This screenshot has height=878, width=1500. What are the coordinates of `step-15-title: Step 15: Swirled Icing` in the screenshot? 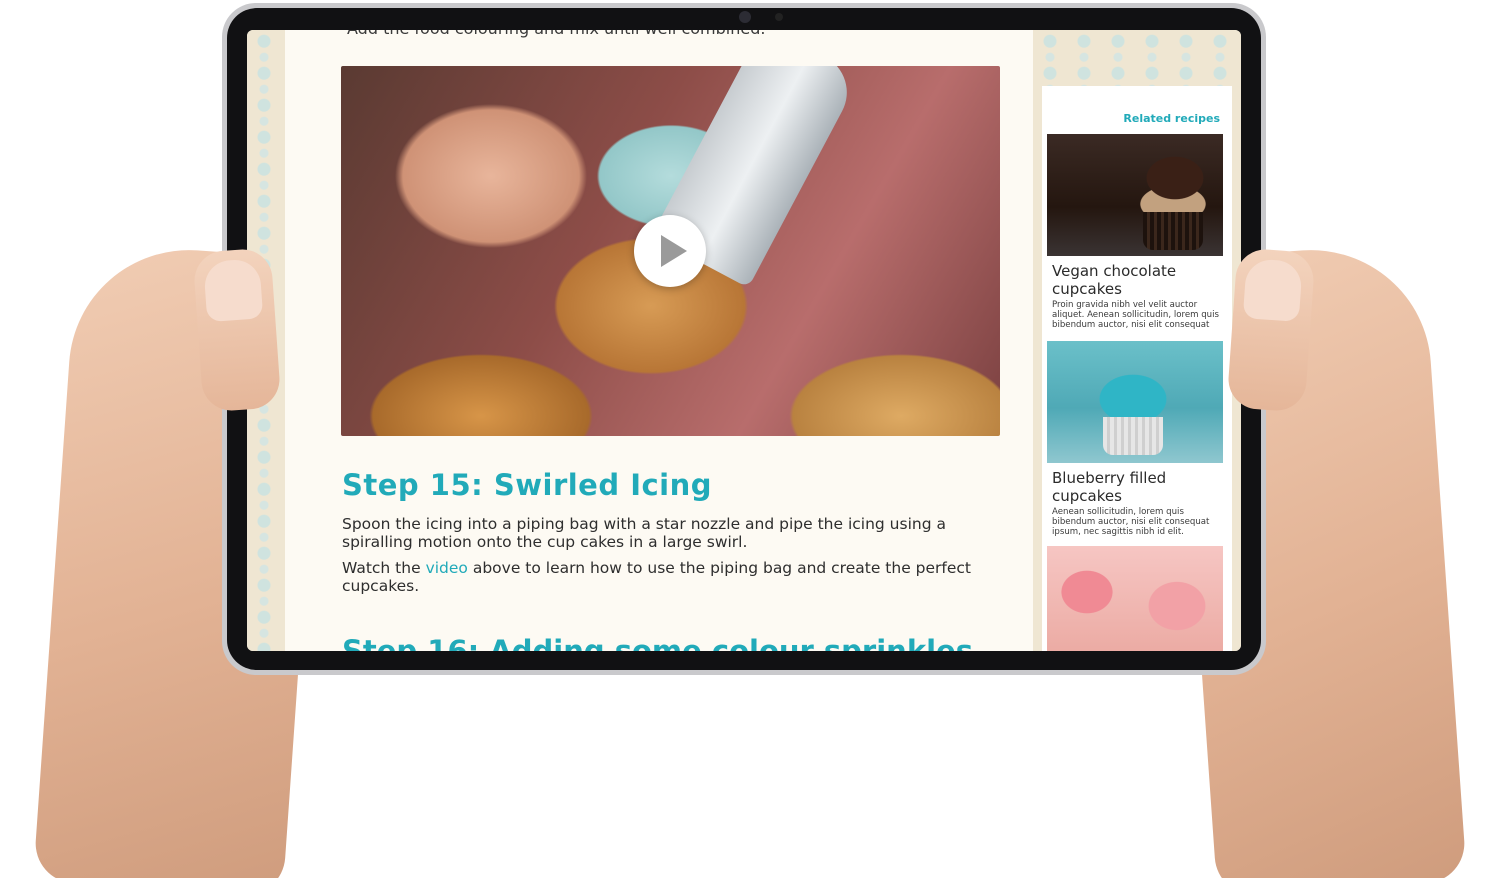 It's located at (527, 485).